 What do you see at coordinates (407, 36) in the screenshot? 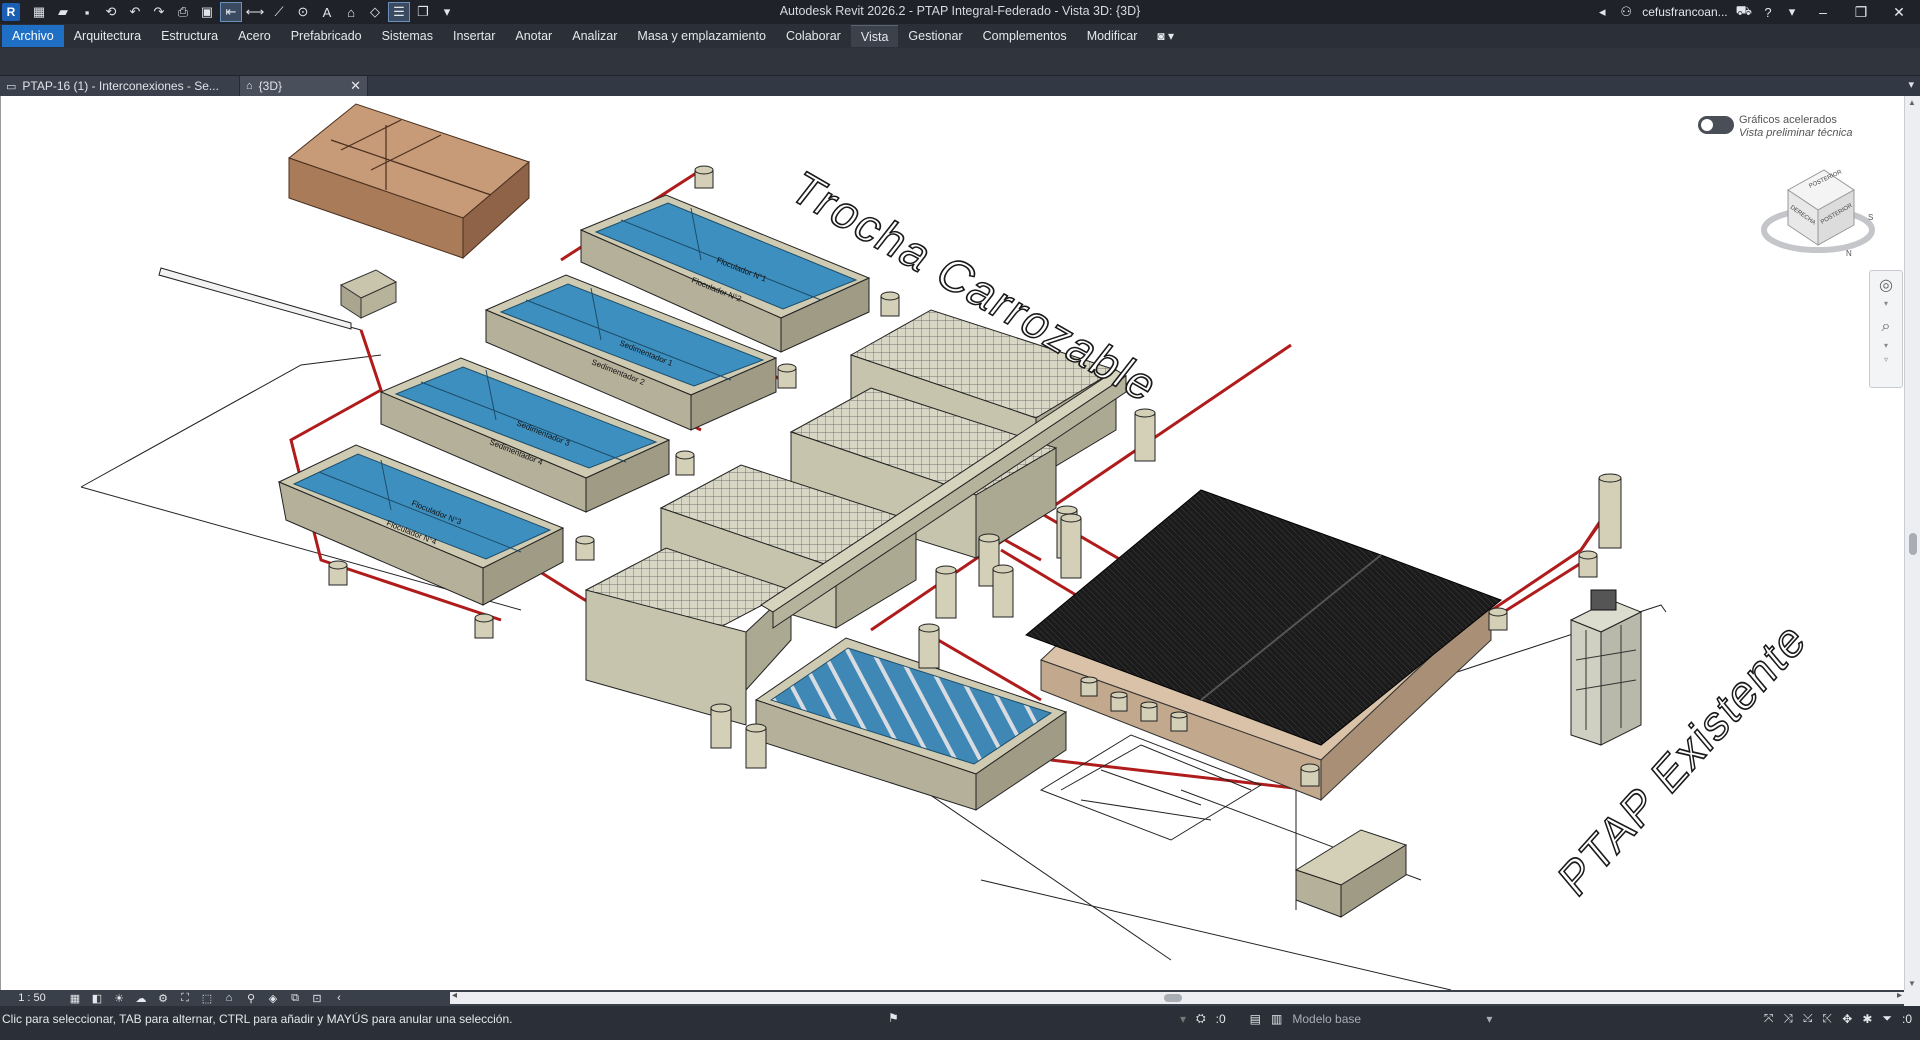
I see `menu-sistemas: Sistemas` at bounding box center [407, 36].